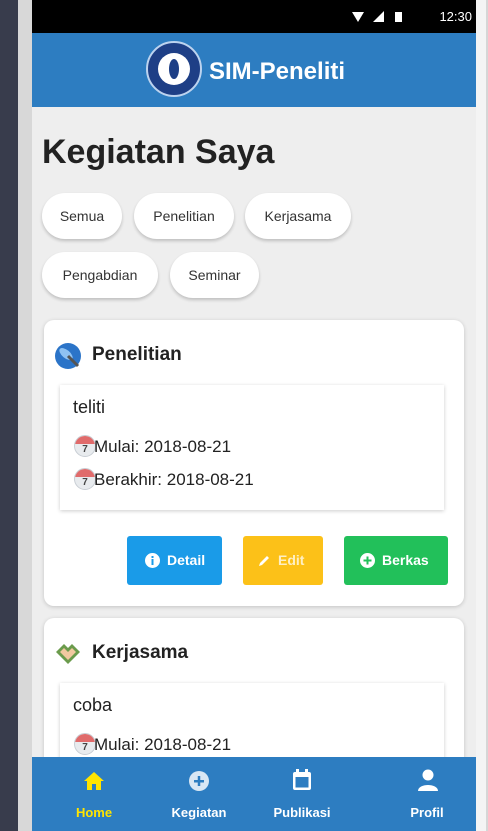 This screenshot has height=831, width=488. What do you see at coordinates (100, 275) in the screenshot?
I see `filter-chip-pengabdian: Pengabdian` at bounding box center [100, 275].